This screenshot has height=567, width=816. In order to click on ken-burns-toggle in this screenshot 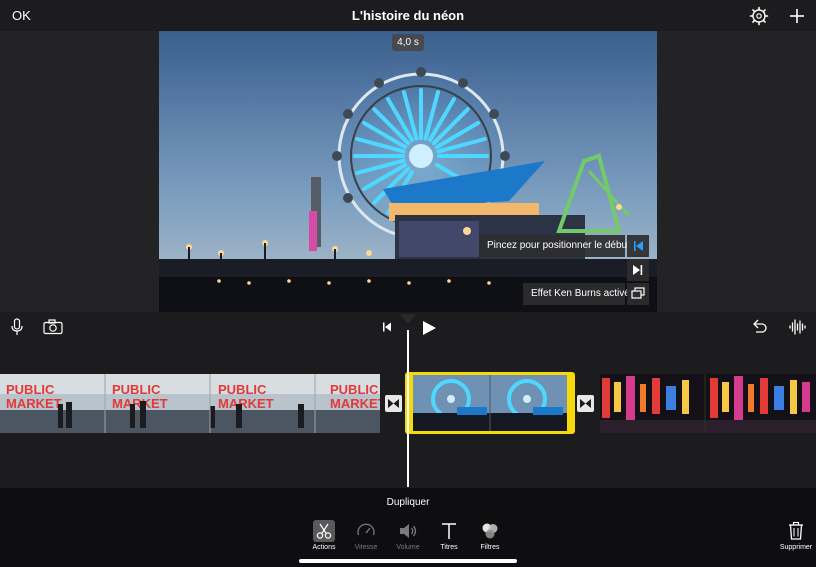, I will do `click(638, 294)`.